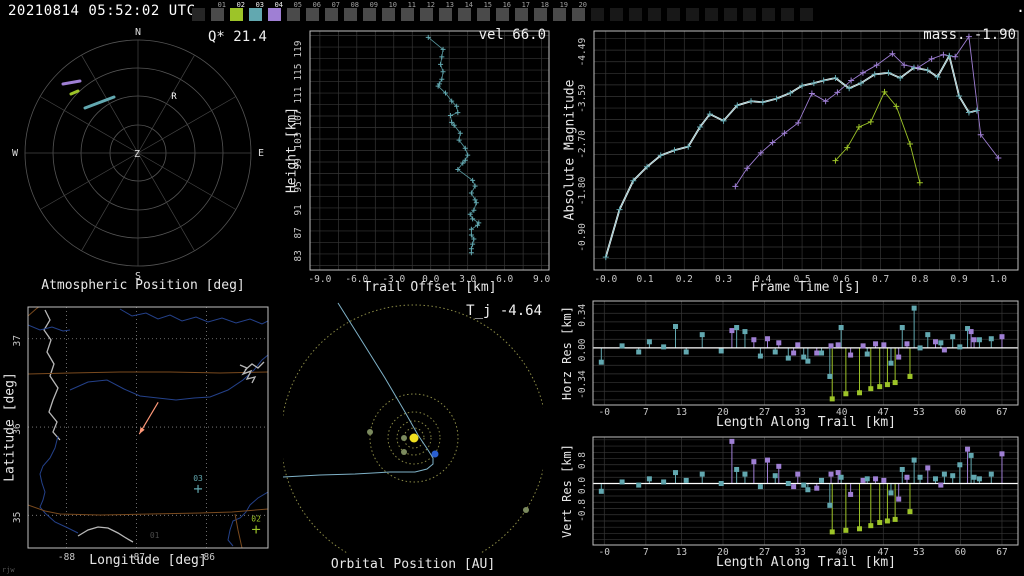  Describe the element at coordinates (582, 5) in the screenshot. I see `station-toggle-label: 20` at that location.